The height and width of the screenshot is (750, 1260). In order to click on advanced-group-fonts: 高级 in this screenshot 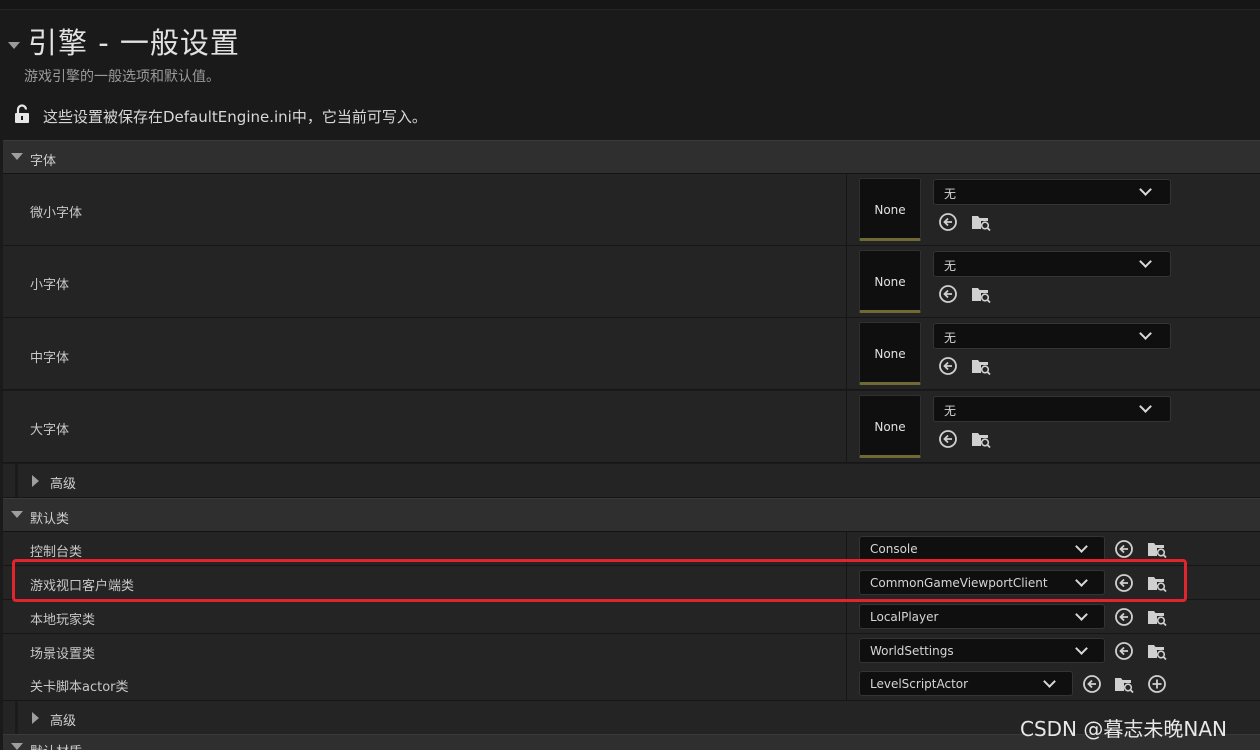, I will do `click(631, 481)`.